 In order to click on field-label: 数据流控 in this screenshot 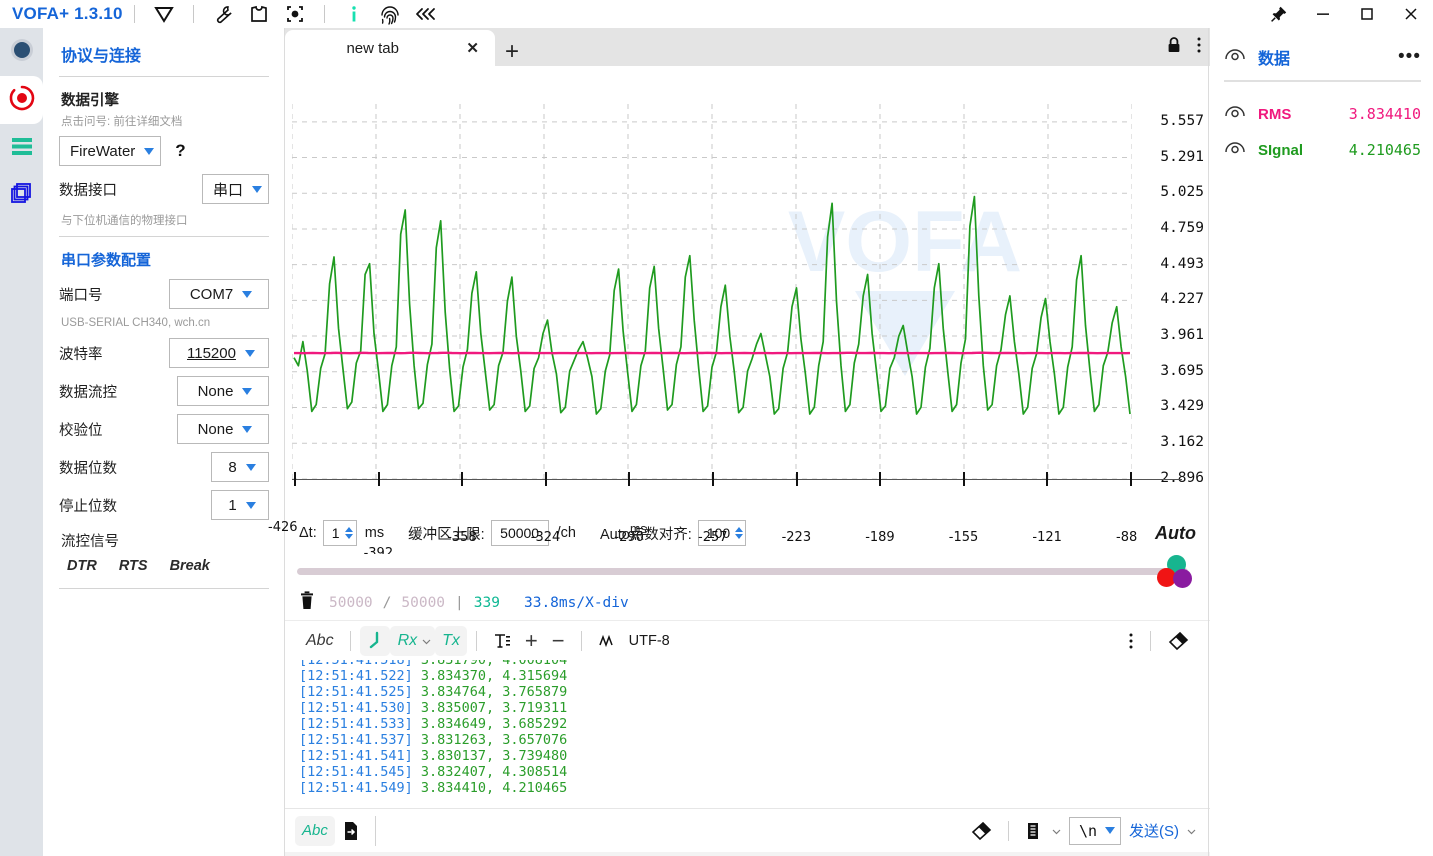, I will do `click(88, 392)`.